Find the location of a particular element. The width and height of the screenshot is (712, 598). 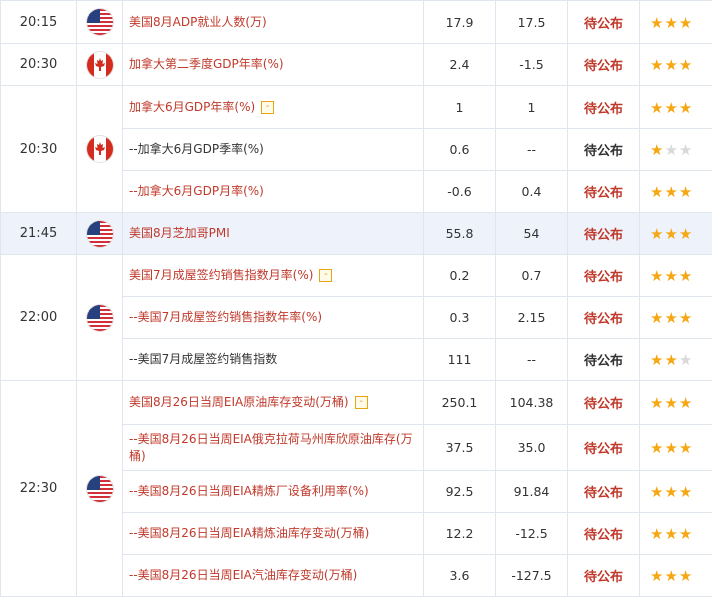

forecast-value: -1.5 is located at coordinates (531, 64).